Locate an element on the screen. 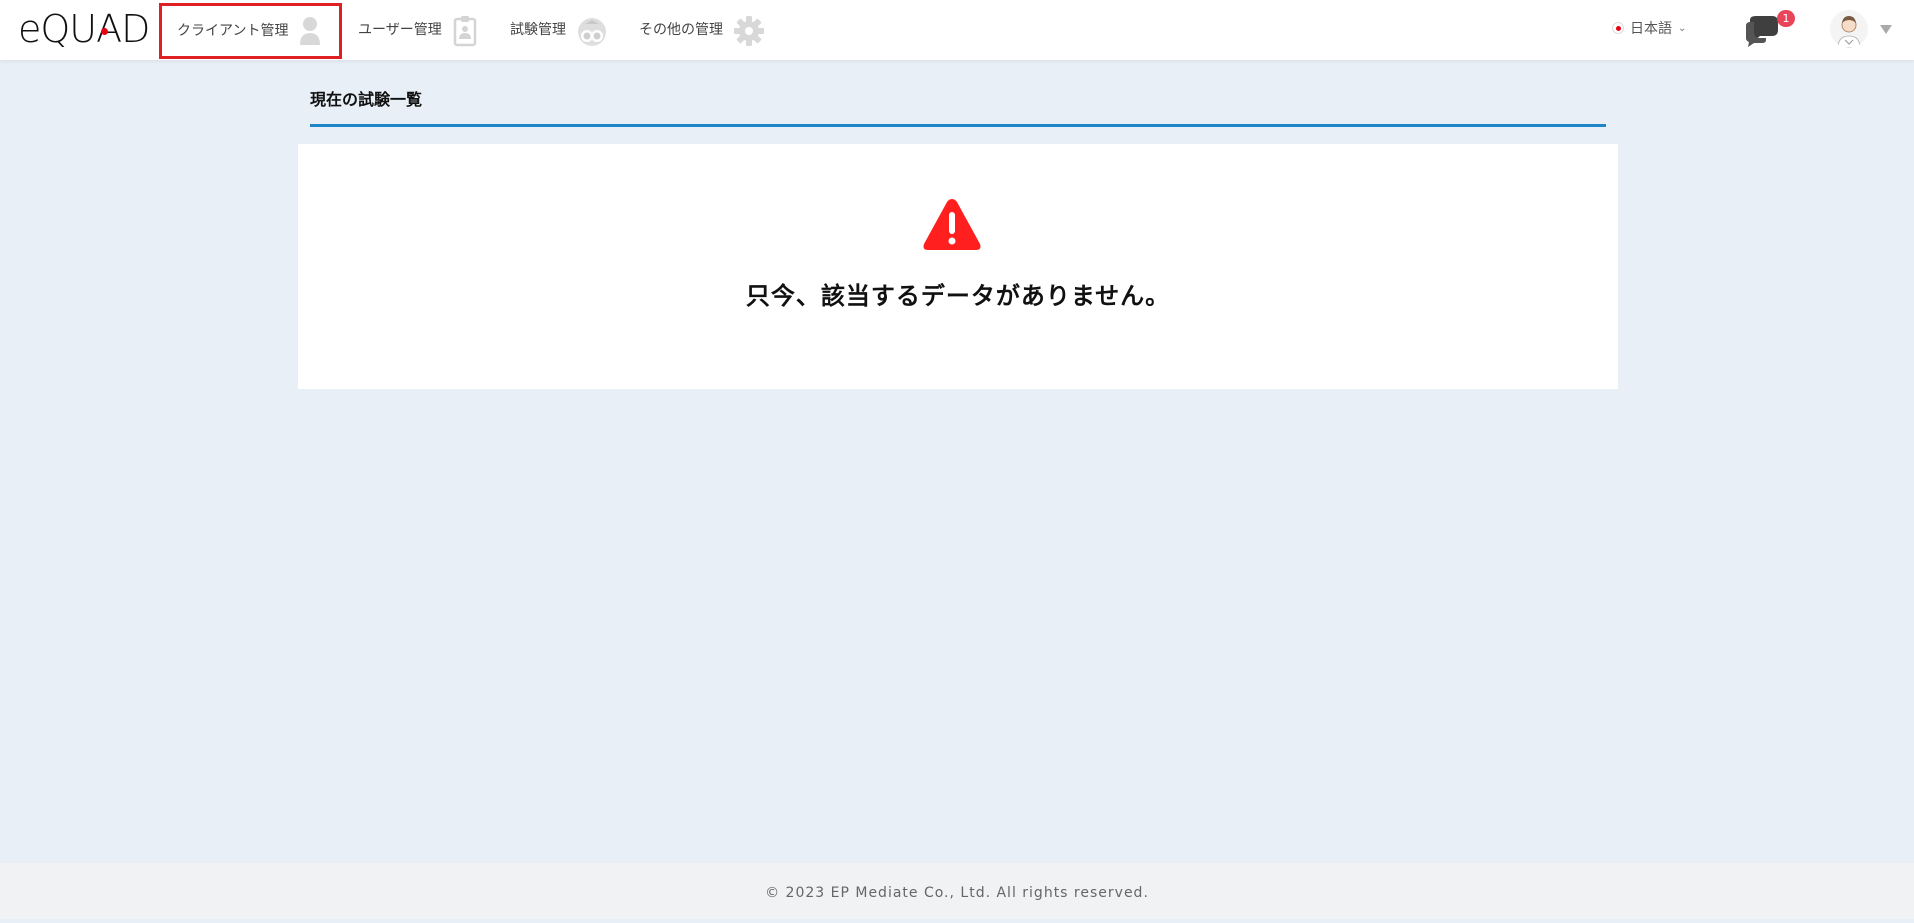 The image size is (1914, 923). gear-icon is located at coordinates (749, 33).